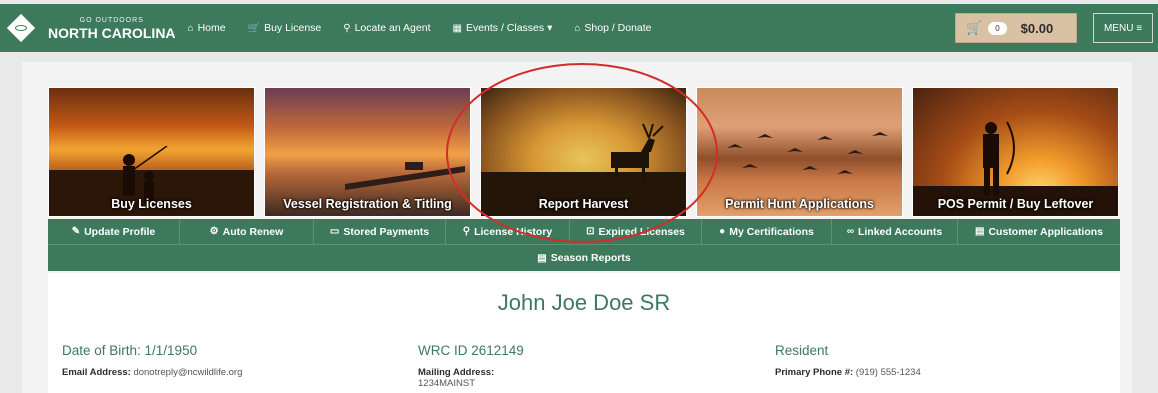 Image resolution: width=1158 pixels, height=393 pixels. What do you see at coordinates (814, 372) in the screenshot?
I see `phone-label: Primary Phone #:` at bounding box center [814, 372].